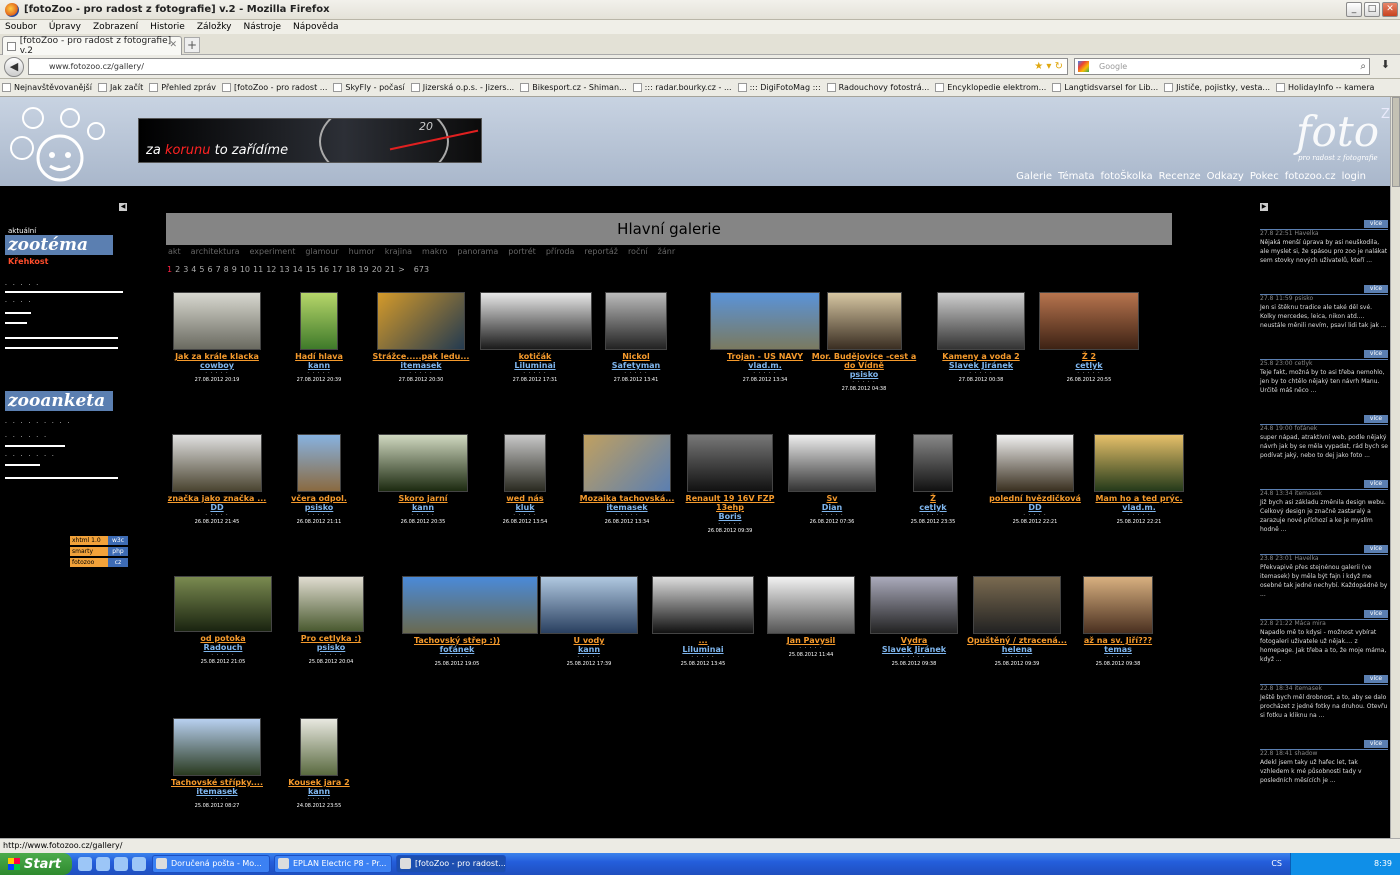 This screenshot has height=875, width=1400. What do you see at coordinates (666, 251) in the screenshot?
I see `category-link: žánr` at bounding box center [666, 251].